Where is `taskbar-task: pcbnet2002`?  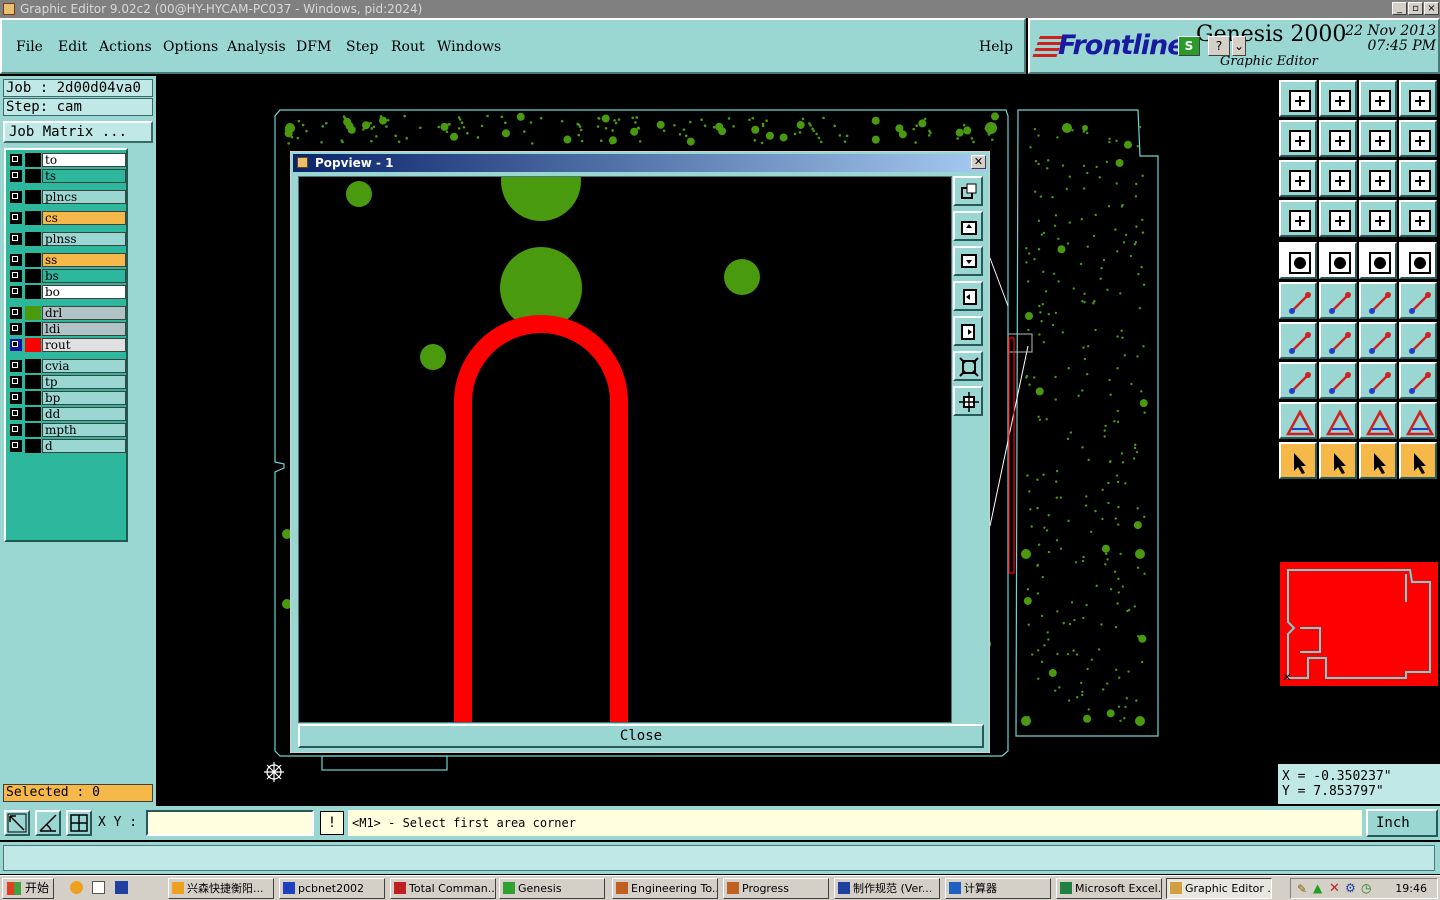
taskbar-task: pcbnet2002 is located at coordinates (332, 888).